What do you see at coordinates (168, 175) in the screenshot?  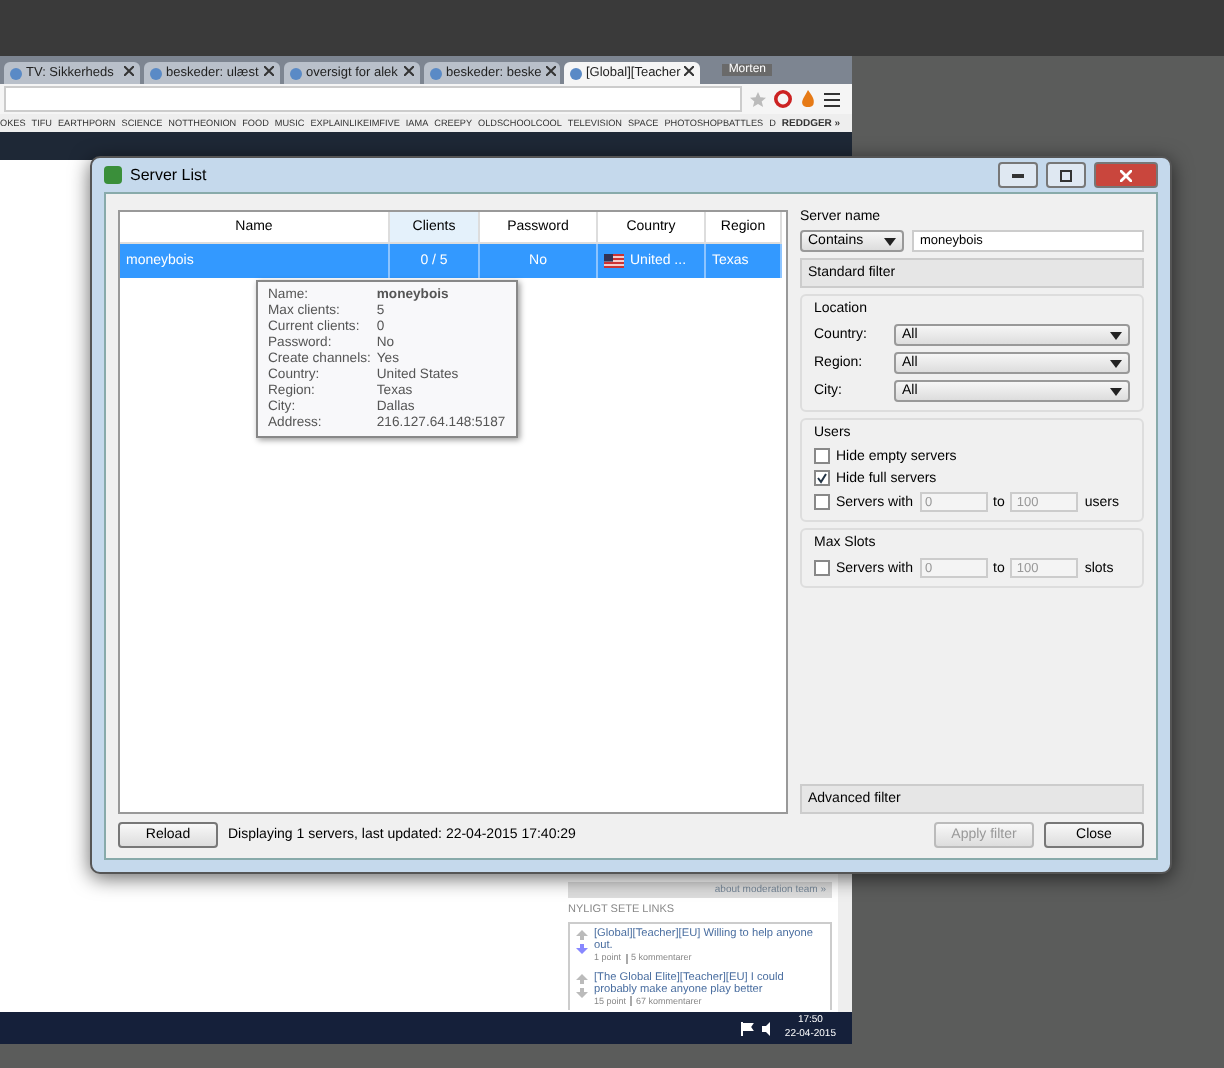 I see `window-title: Server List` at bounding box center [168, 175].